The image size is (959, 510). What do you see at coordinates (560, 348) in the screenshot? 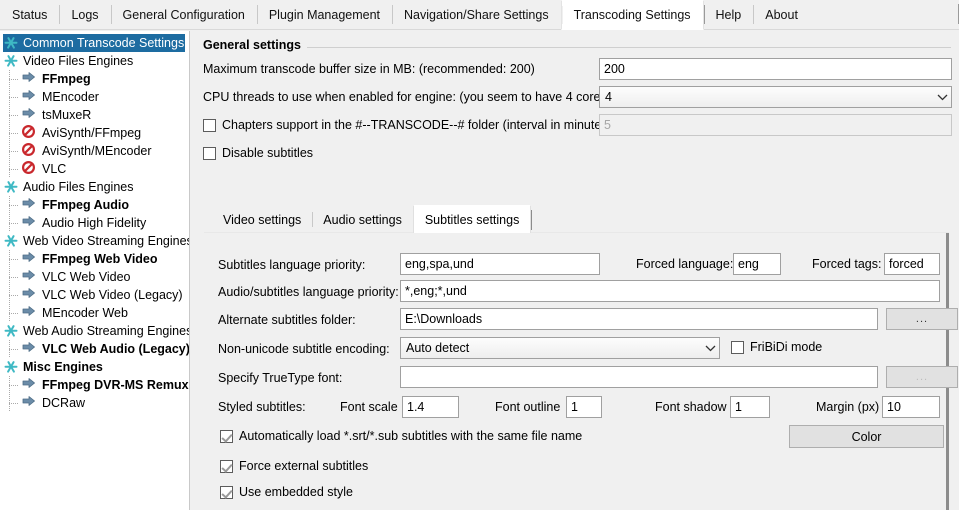
I see `subtitle-encoding-select: Auto detect` at bounding box center [560, 348].